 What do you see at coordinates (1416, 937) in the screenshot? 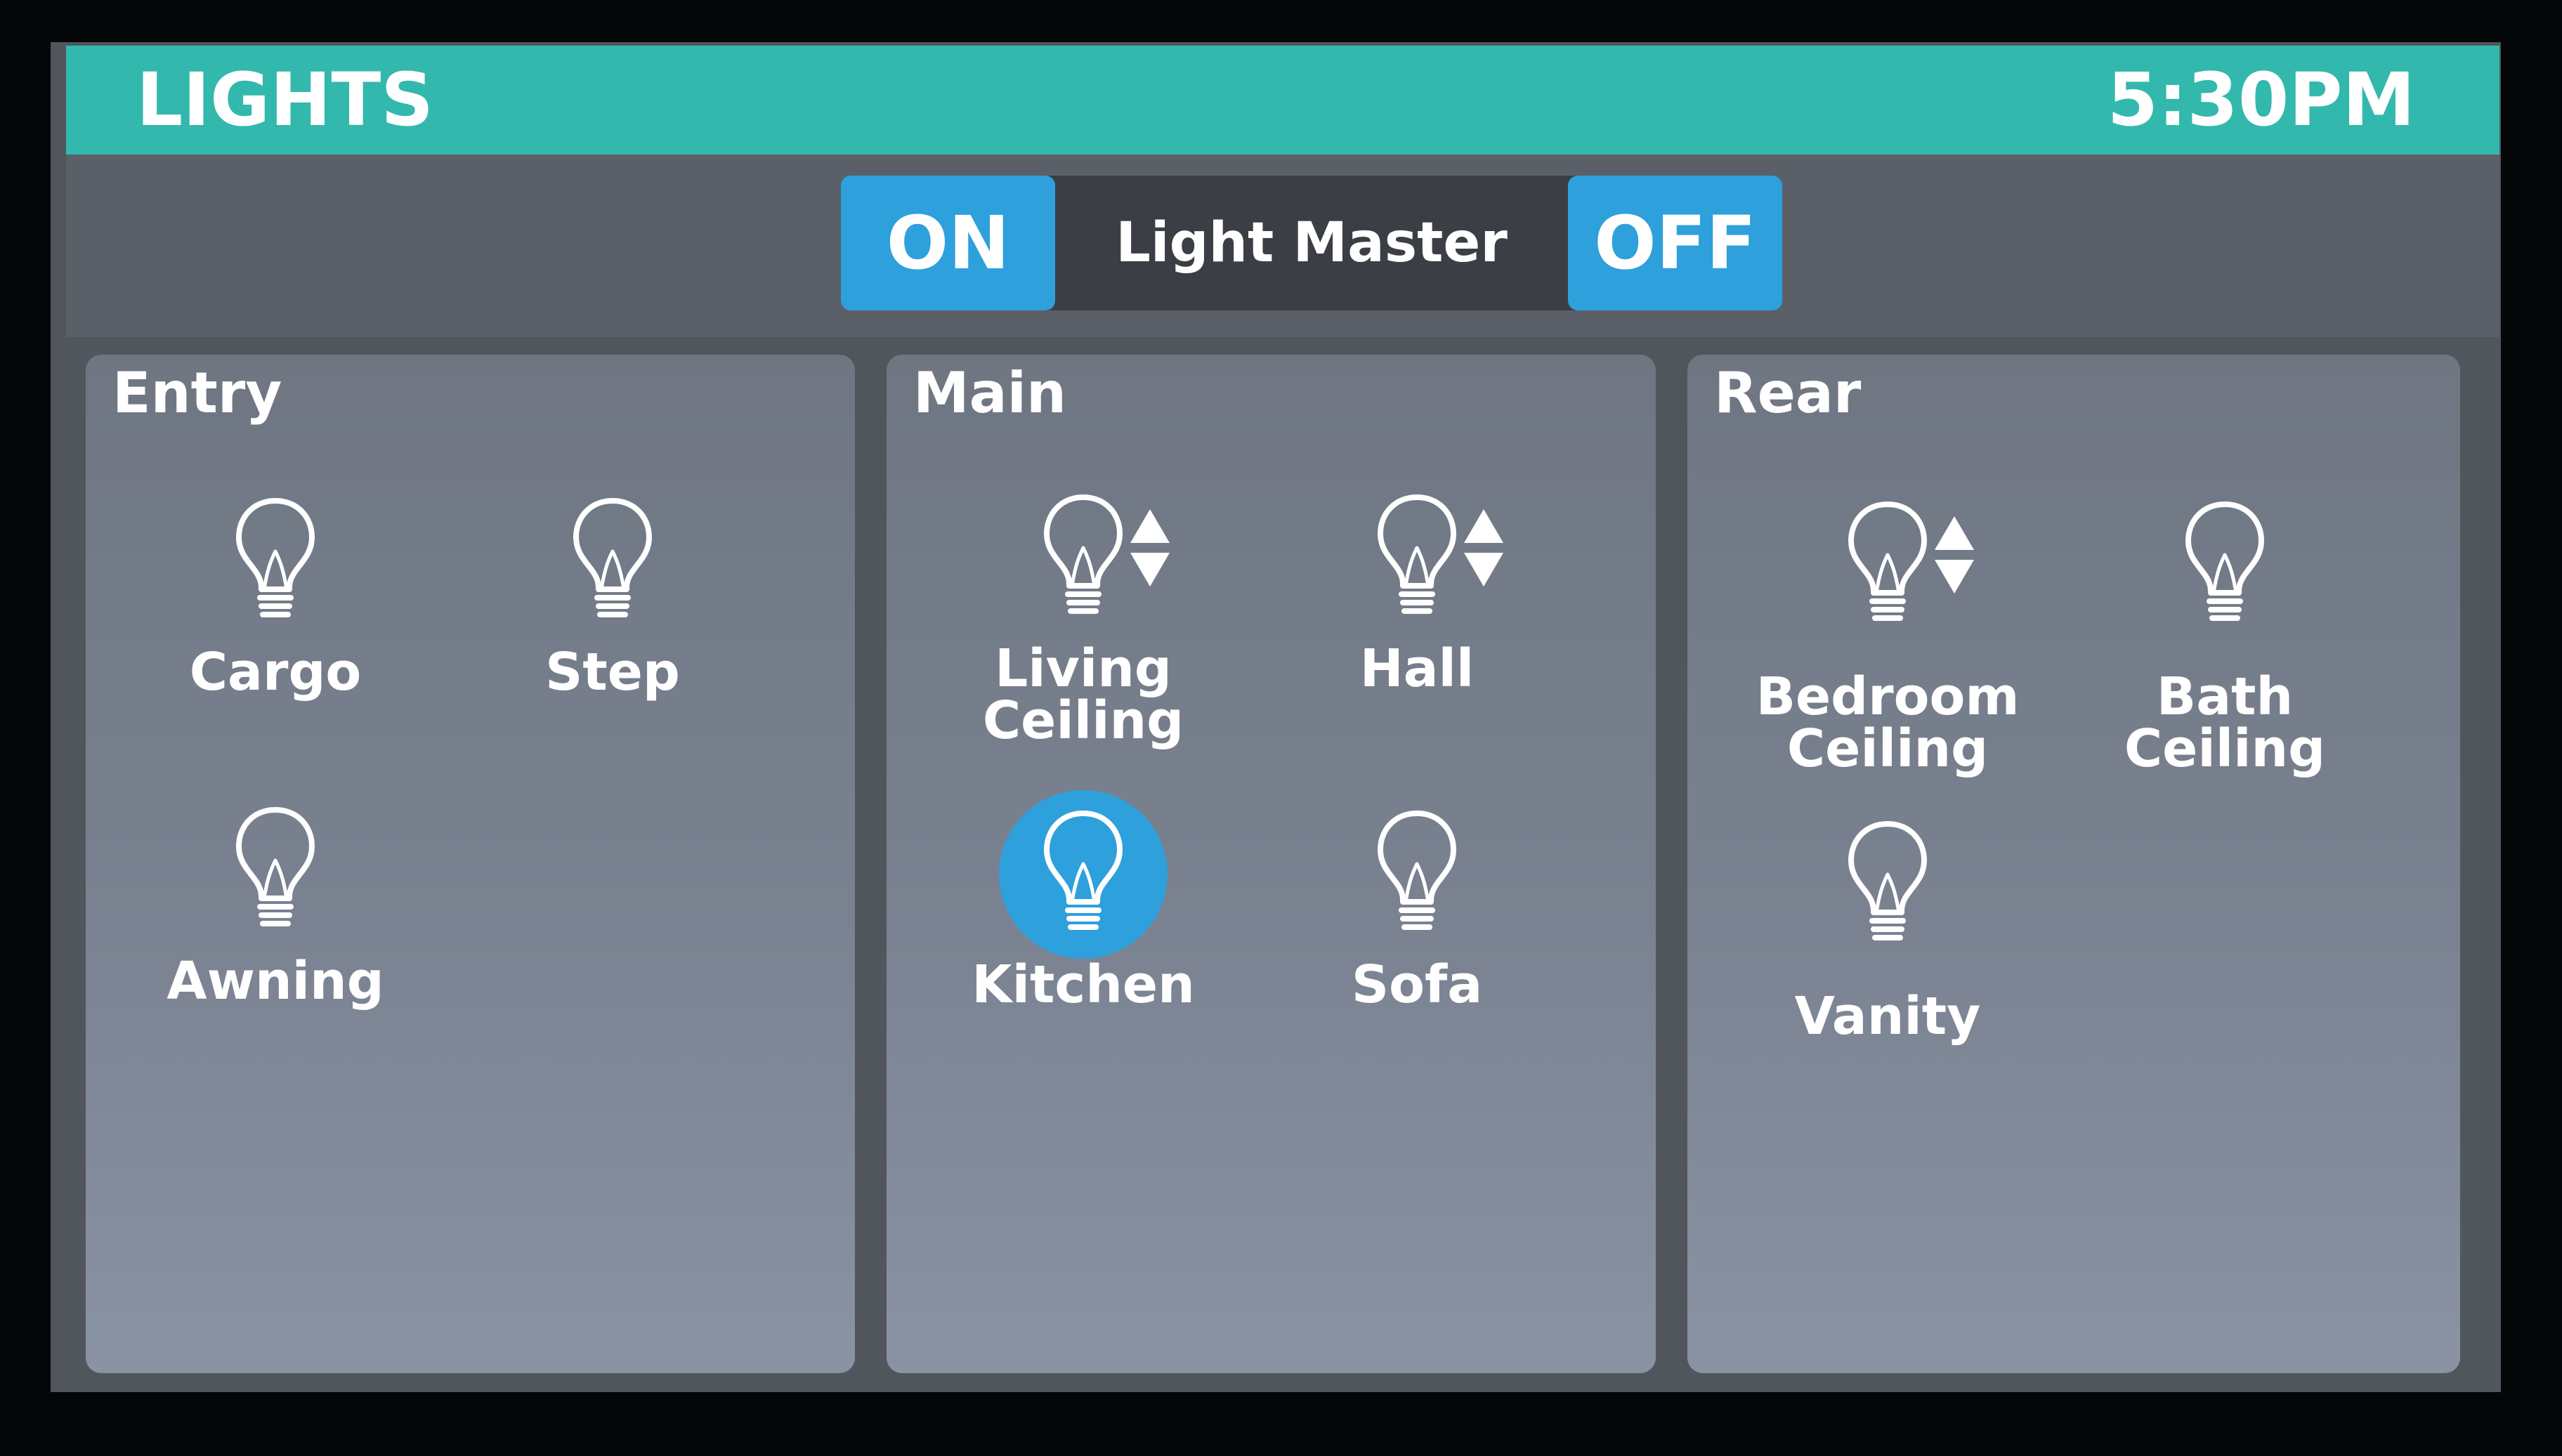
I see `light-sofa: Sofa` at bounding box center [1416, 937].